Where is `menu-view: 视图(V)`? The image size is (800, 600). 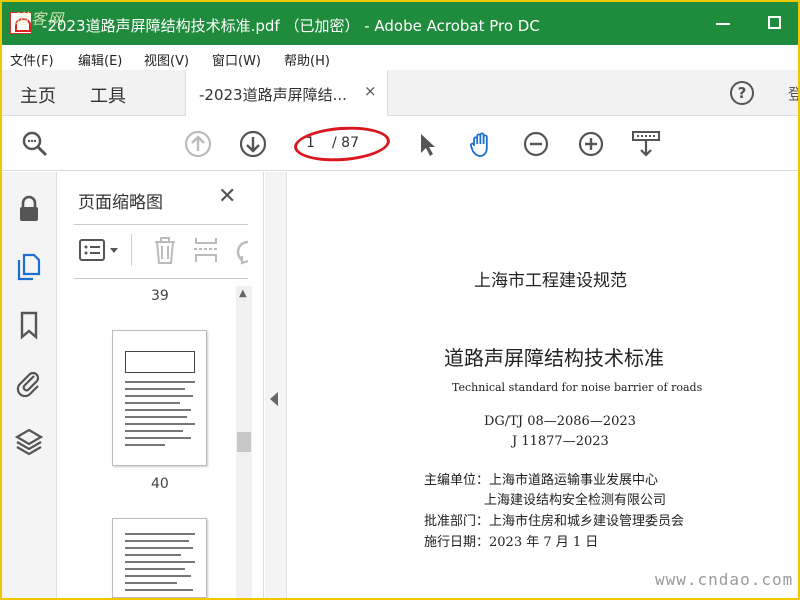 menu-view: 视图(V) is located at coordinates (166, 59).